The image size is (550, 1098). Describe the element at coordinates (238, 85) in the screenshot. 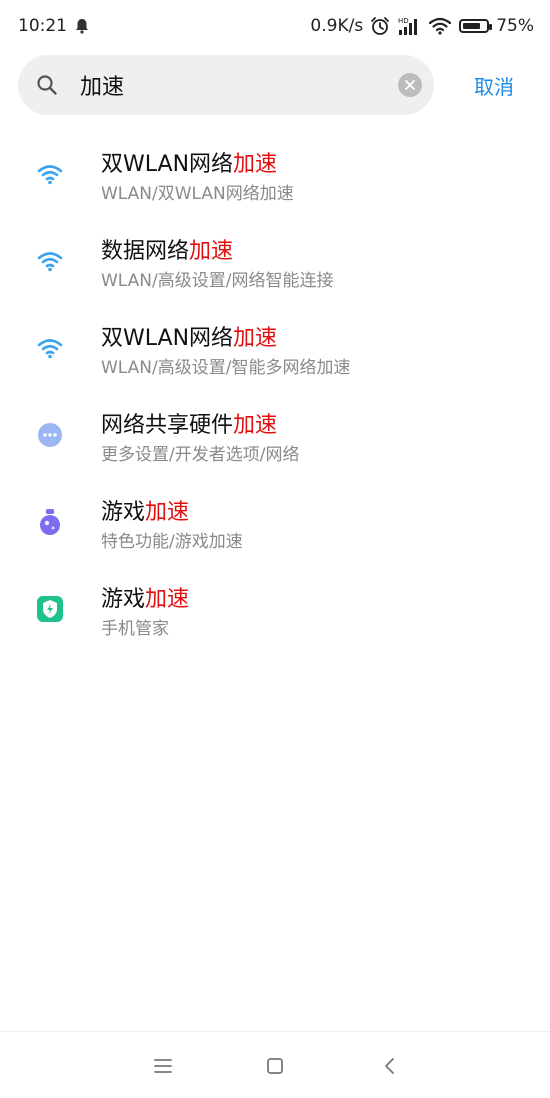

I see `search-input` at that location.